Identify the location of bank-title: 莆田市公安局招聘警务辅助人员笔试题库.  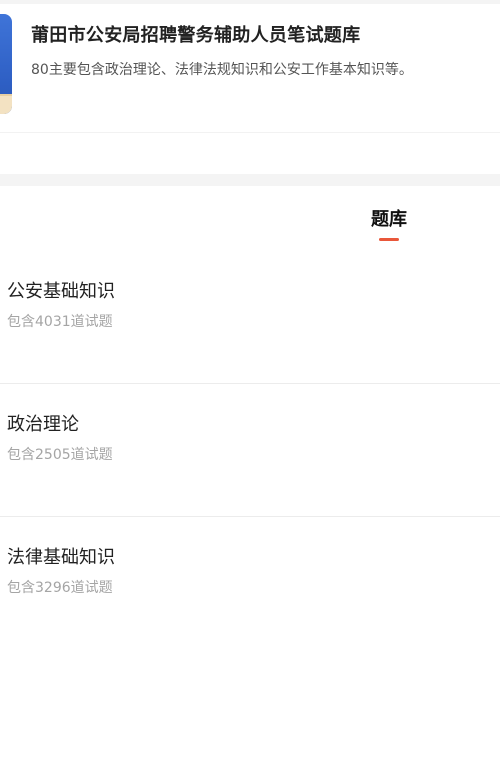
(196, 35).